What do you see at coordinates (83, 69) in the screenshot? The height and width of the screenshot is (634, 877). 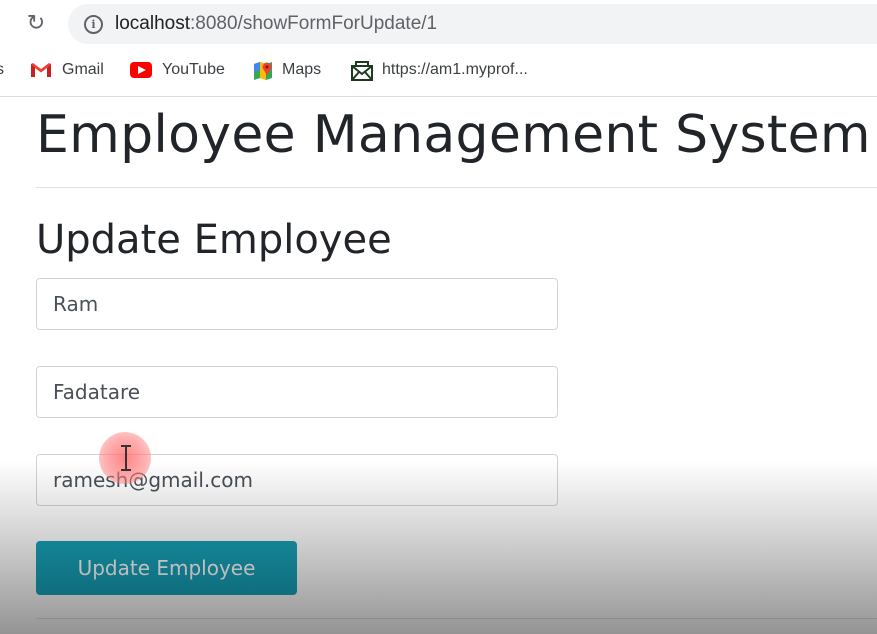 I see `bookmark-label: Gmail` at bounding box center [83, 69].